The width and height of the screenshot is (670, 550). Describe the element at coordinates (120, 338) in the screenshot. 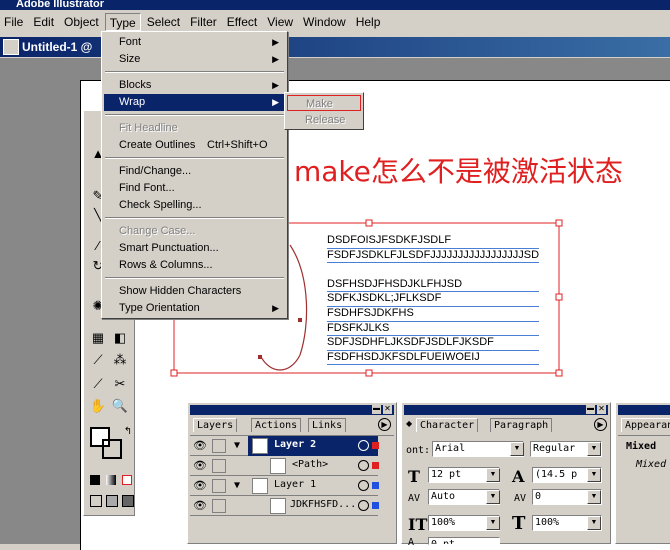

I see `gradient-tool-icon: ◧` at that location.